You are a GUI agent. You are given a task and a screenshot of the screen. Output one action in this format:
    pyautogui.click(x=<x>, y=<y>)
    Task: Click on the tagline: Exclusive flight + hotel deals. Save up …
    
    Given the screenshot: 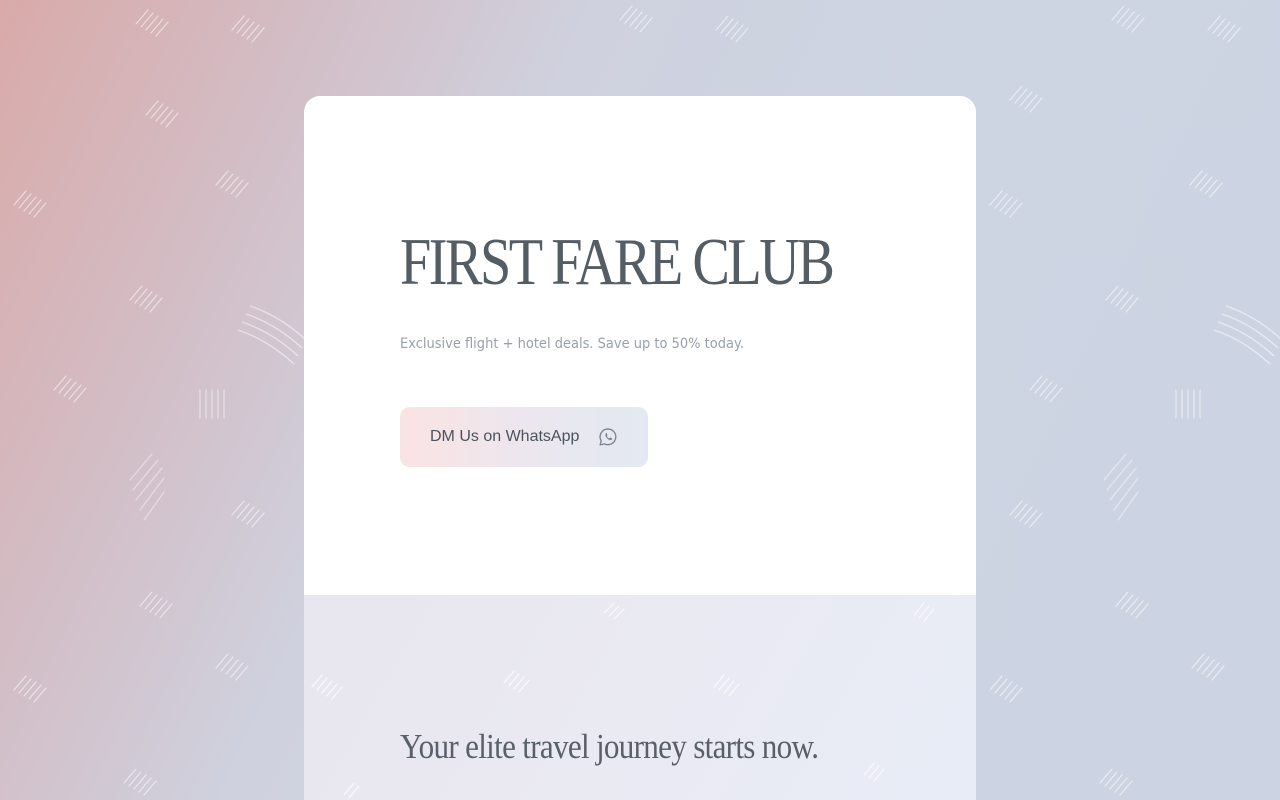 What is the action you would take?
    pyautogui.click(x=572, y=344)
    